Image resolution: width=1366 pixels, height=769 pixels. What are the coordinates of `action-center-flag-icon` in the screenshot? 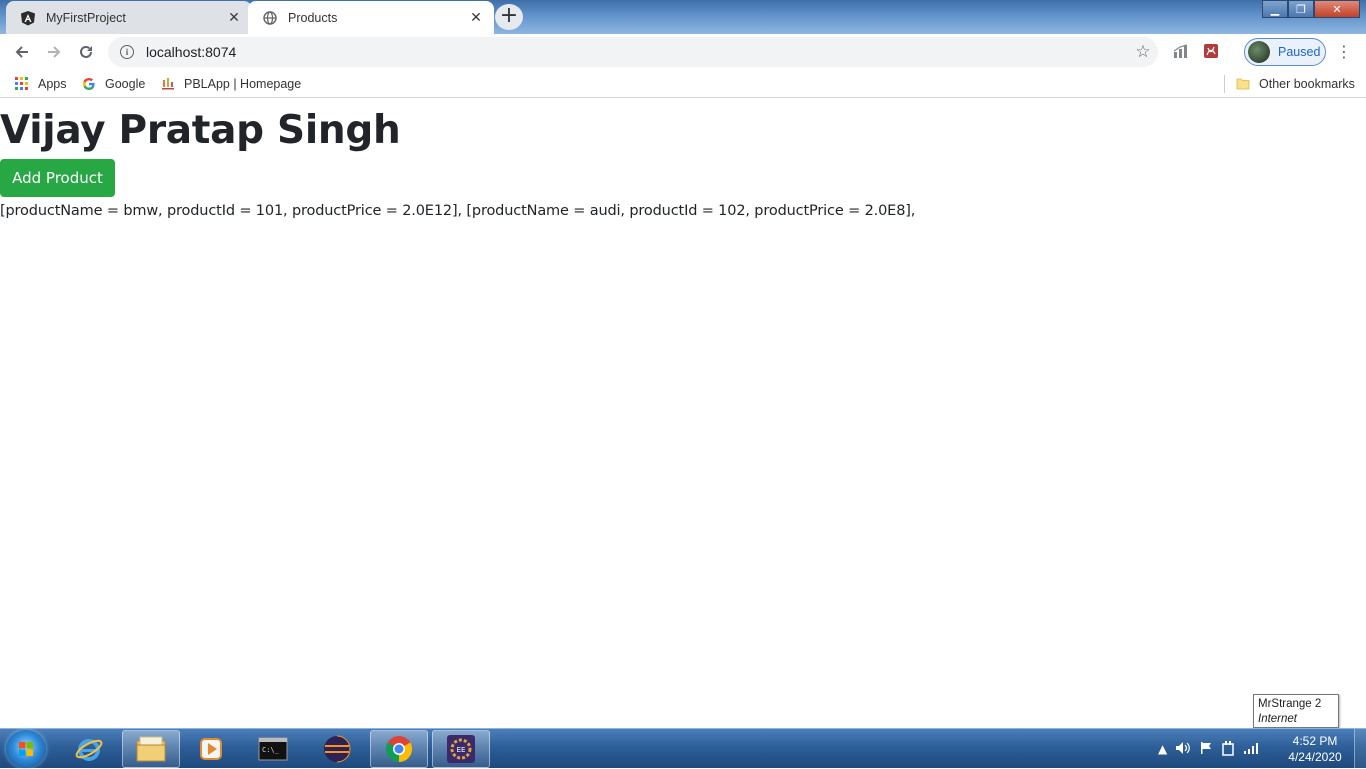 It's located at (1206, 749).